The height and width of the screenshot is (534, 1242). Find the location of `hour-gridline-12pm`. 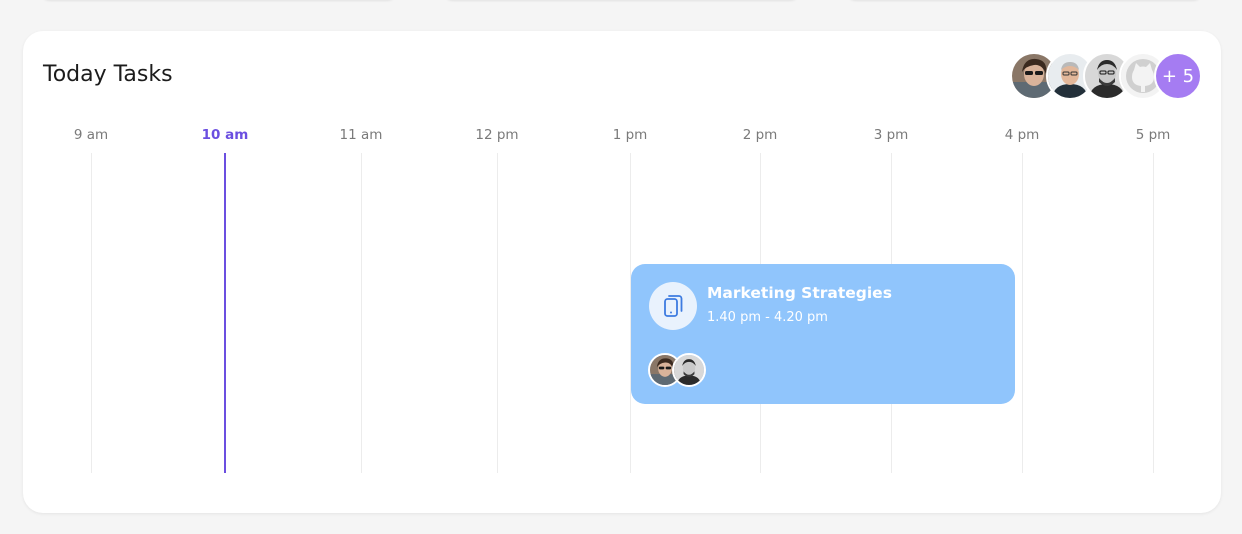

hour-gridline-12pm is located at coordinates (497, 313).